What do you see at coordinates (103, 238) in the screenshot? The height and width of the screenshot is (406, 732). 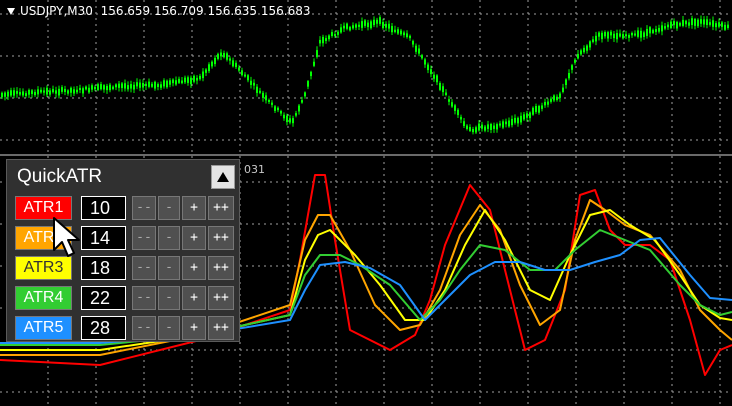 I see `atr2-period-field: 14` at bounding box center [103, 238].